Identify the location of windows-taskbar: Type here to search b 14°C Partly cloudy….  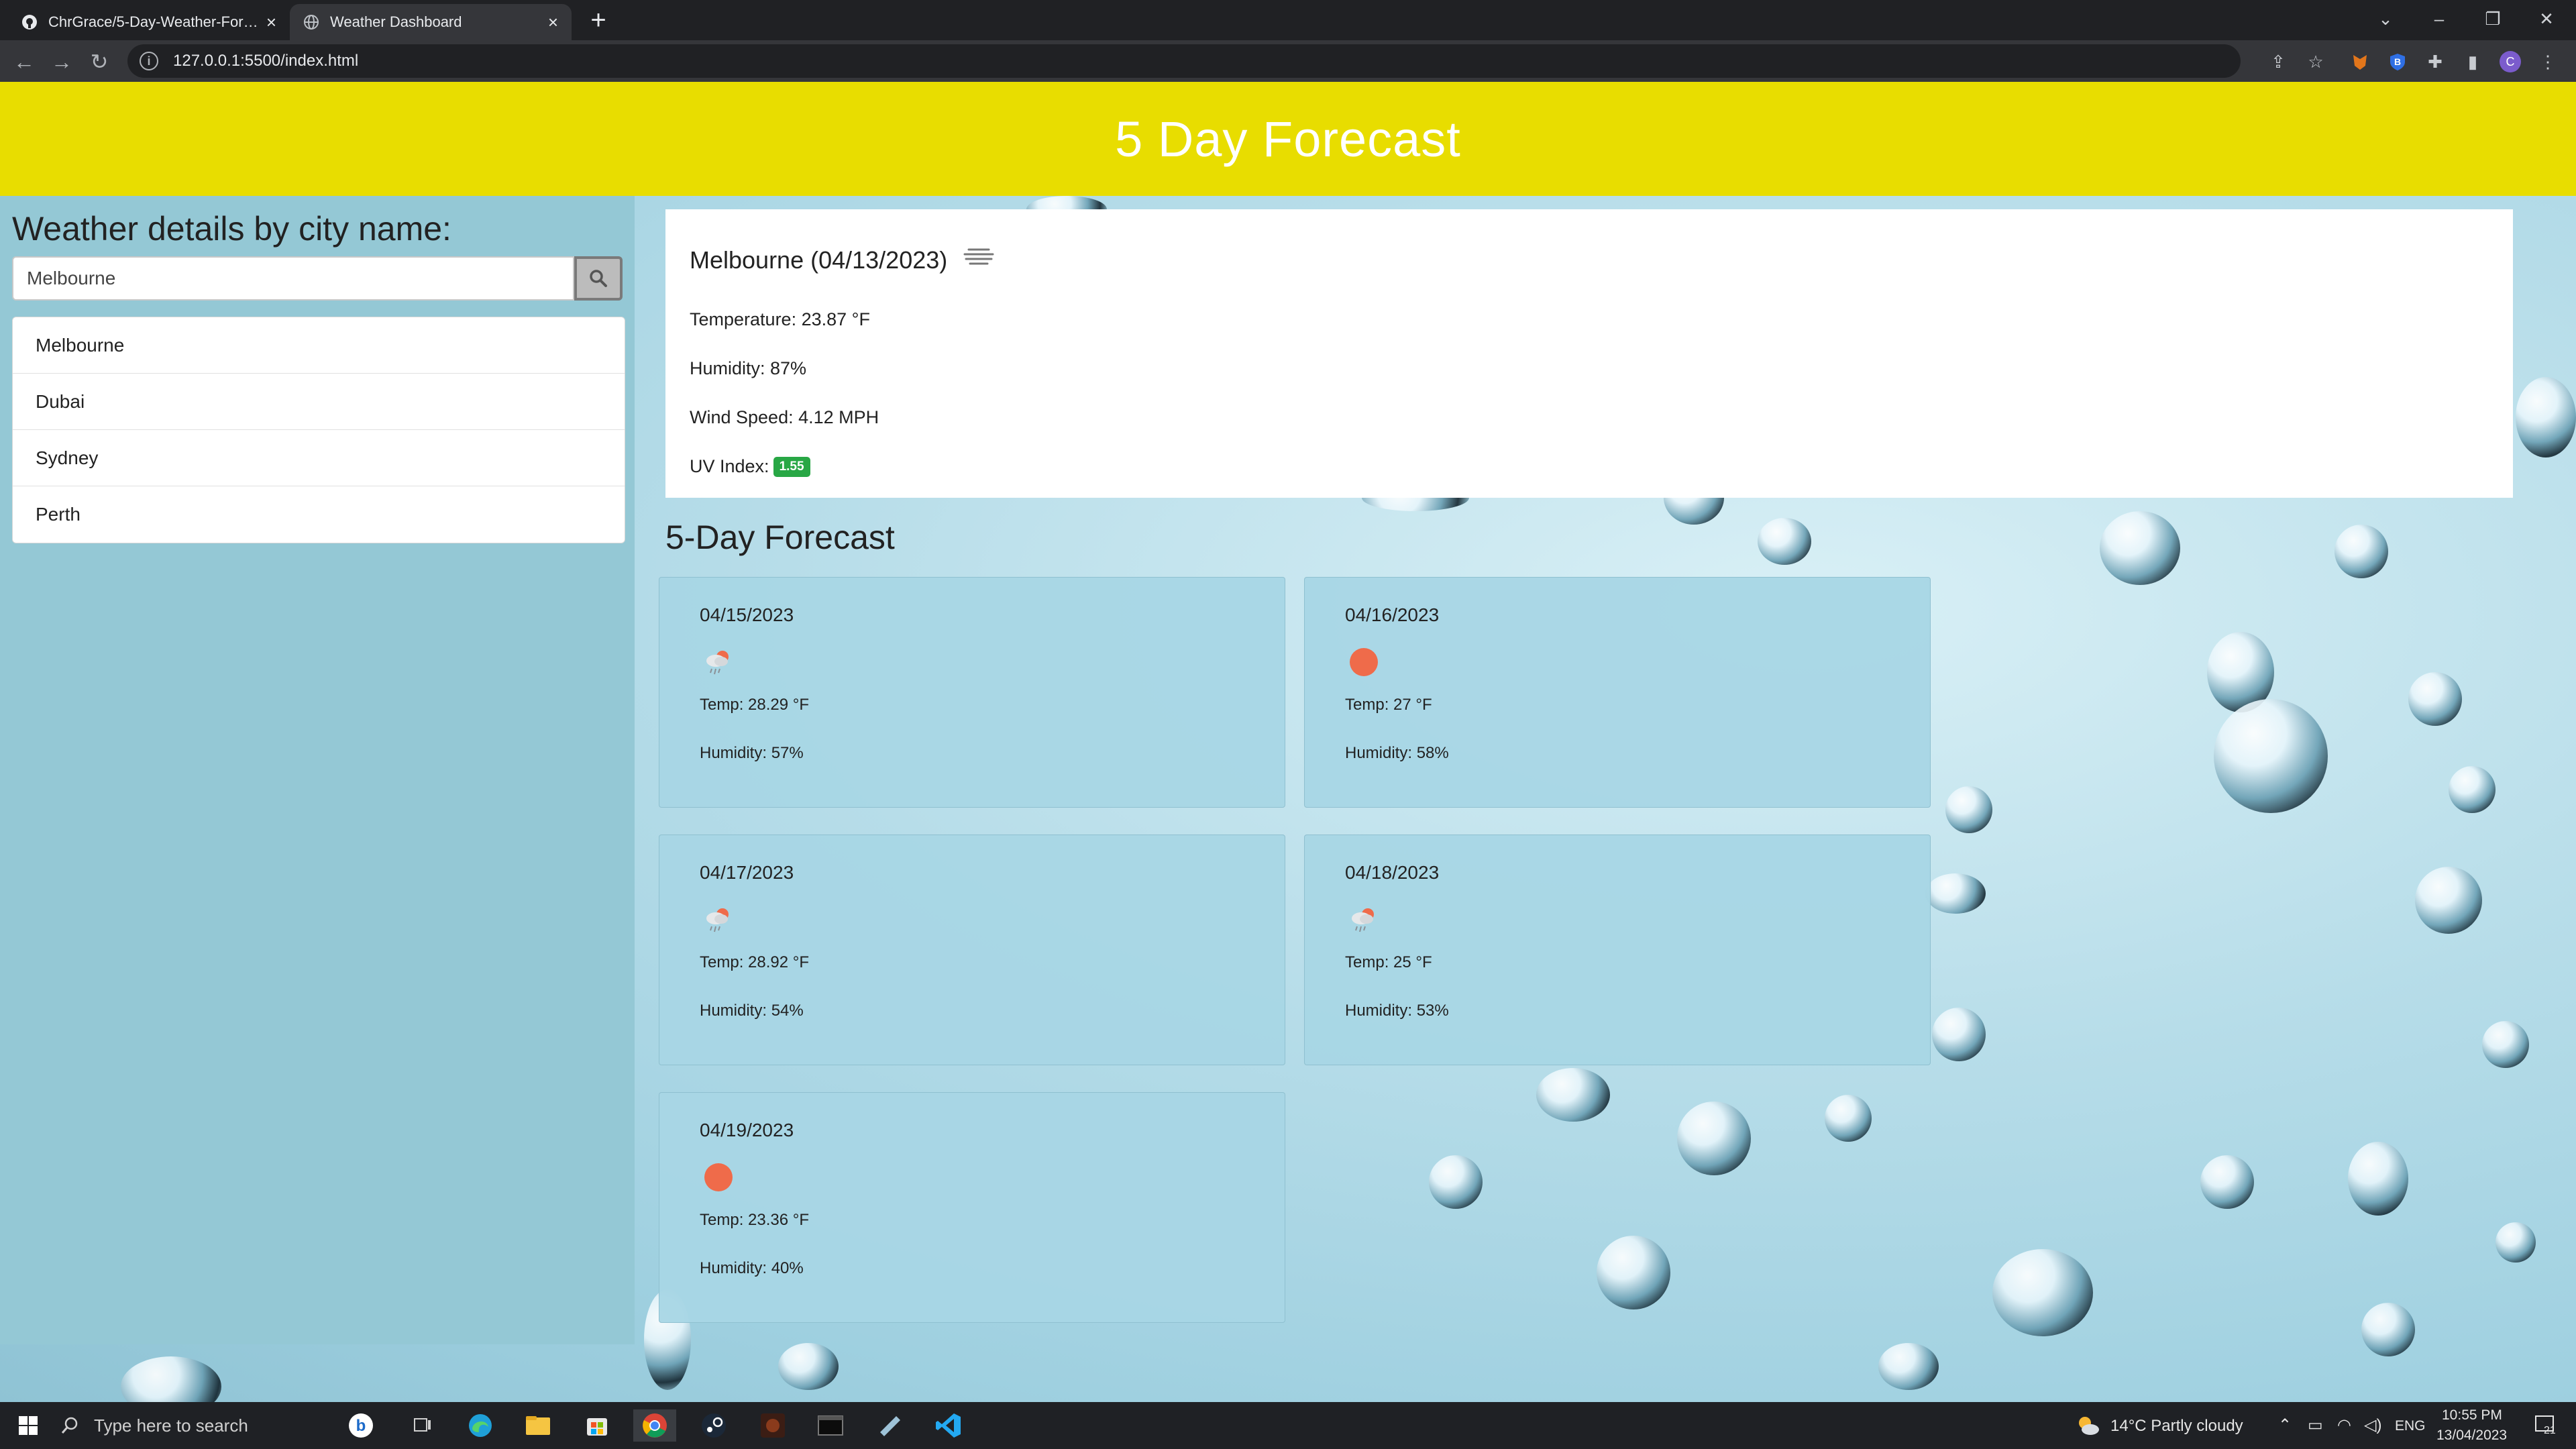
(1288, 1425).